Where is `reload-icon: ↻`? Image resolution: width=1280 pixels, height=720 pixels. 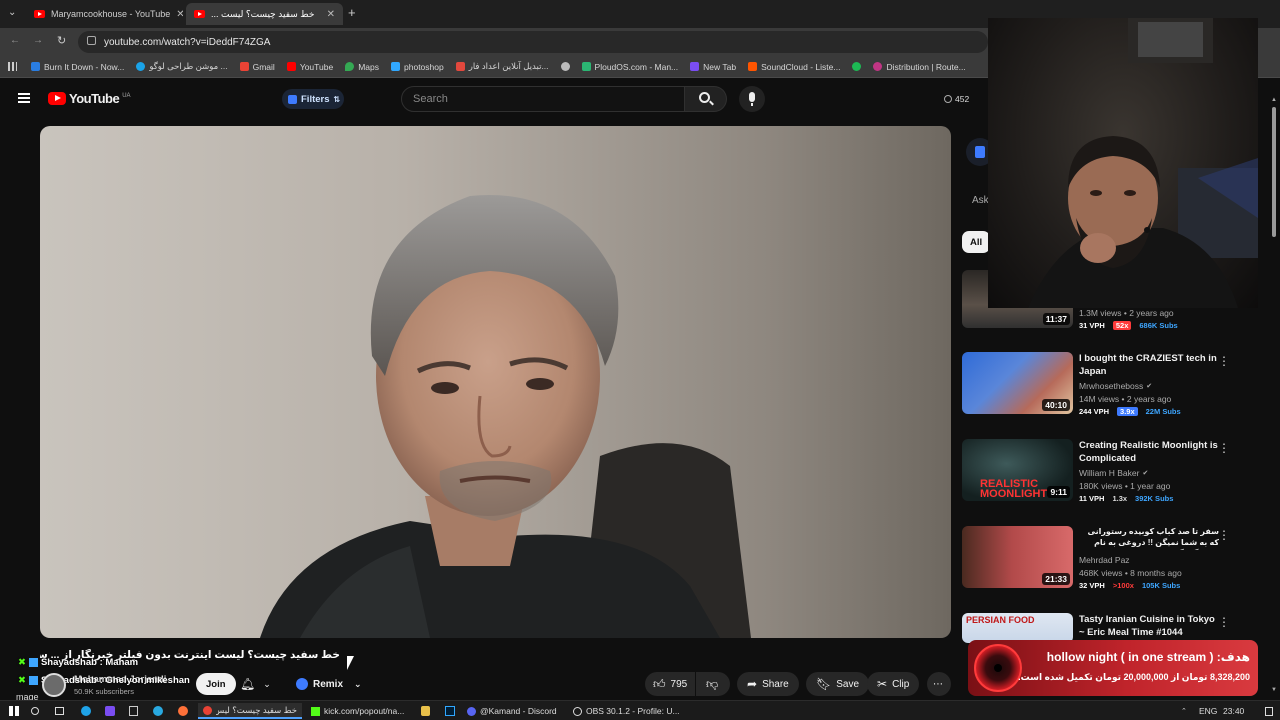 reload-icon: ↻ is located at coordinates (61, 40).